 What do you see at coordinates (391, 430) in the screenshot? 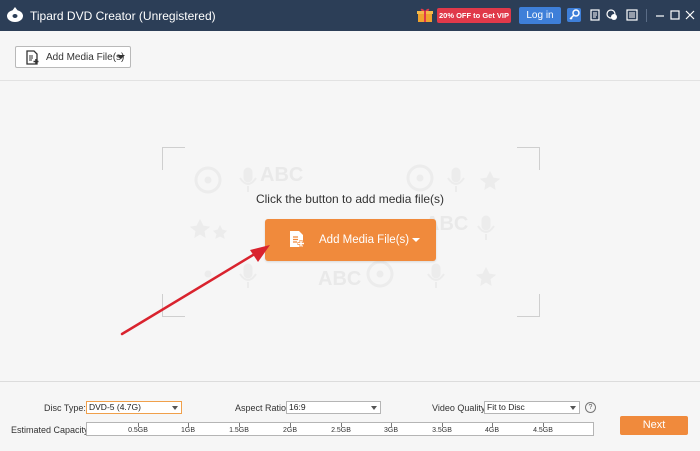
I see `capacity-tick-label: 3GB` at bounding box center [391, 430].